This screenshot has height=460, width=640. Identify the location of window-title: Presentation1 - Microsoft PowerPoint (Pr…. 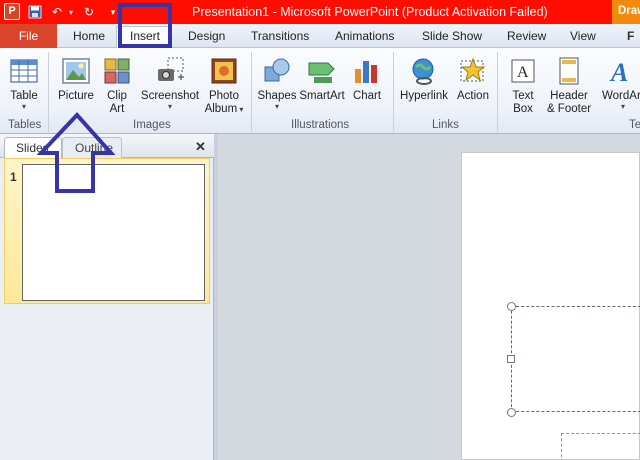
(370, 12).